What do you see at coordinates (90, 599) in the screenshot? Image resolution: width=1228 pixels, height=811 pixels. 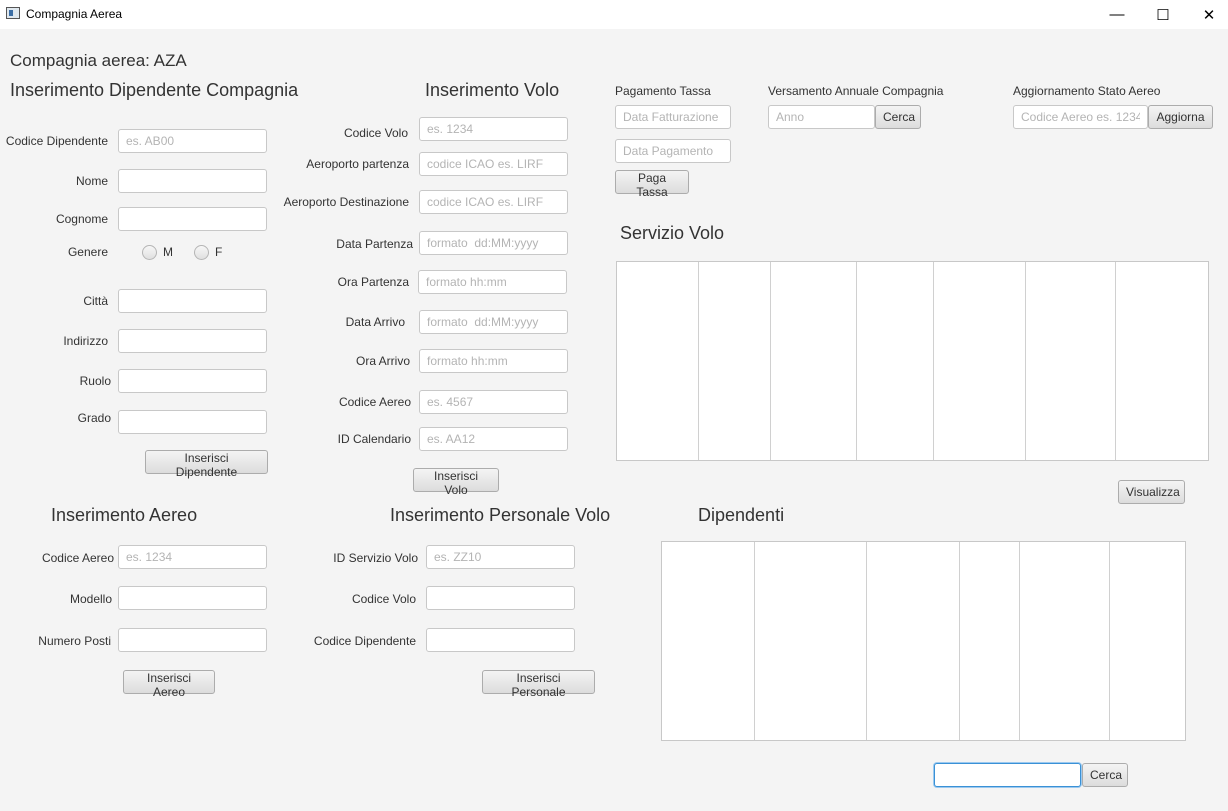 I see `model-label: Modello` at bounding box center [90, 599].